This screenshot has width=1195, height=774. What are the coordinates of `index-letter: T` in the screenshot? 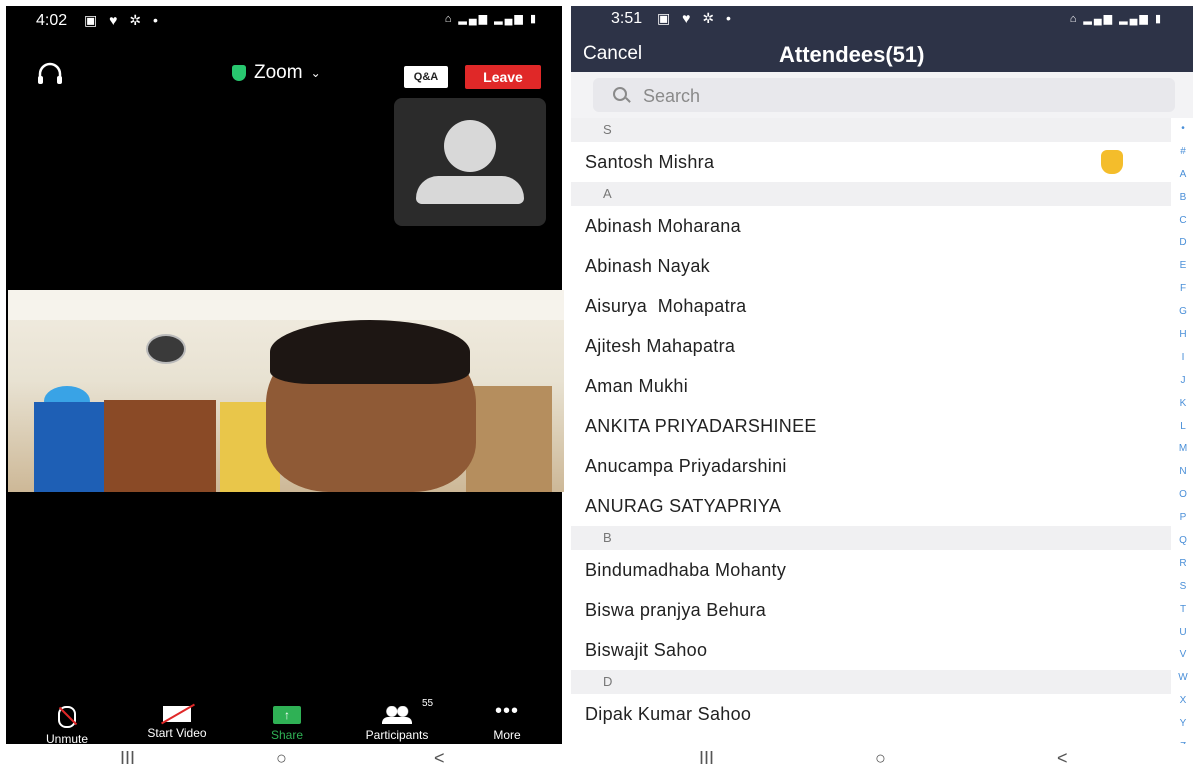 It's located at (1183, 610).